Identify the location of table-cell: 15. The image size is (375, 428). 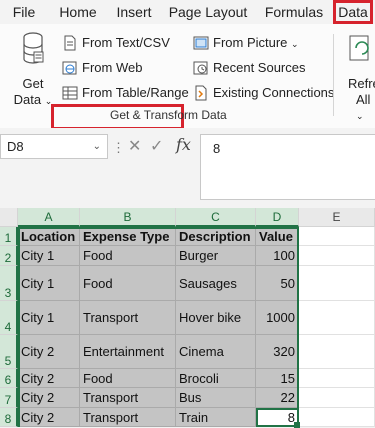
(277, 378).